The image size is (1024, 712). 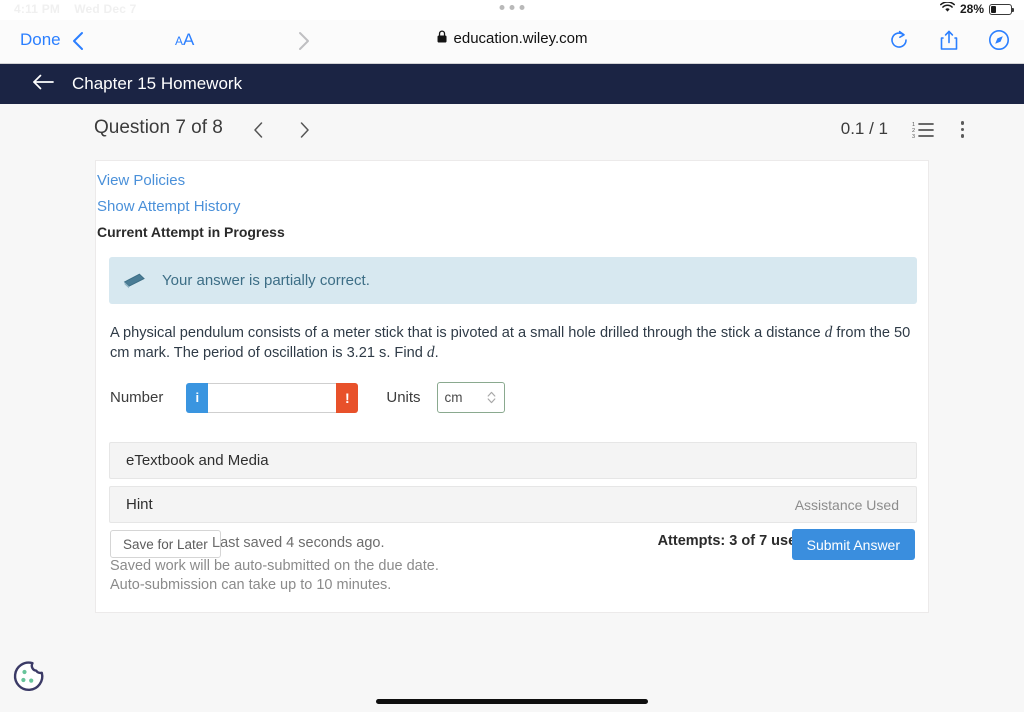 What do you see at coordinates (179, 41) in the screenshot?
I see `text-size-small-label: A` at bounding box center [179, 41].